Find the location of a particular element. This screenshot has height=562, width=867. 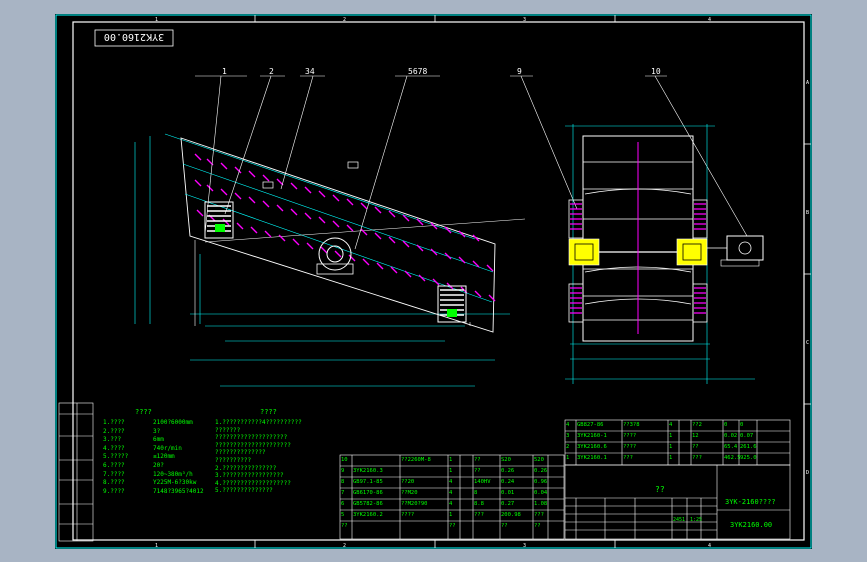

tech-req-line: 5.?????????????? is located at coordinates (244, 491).